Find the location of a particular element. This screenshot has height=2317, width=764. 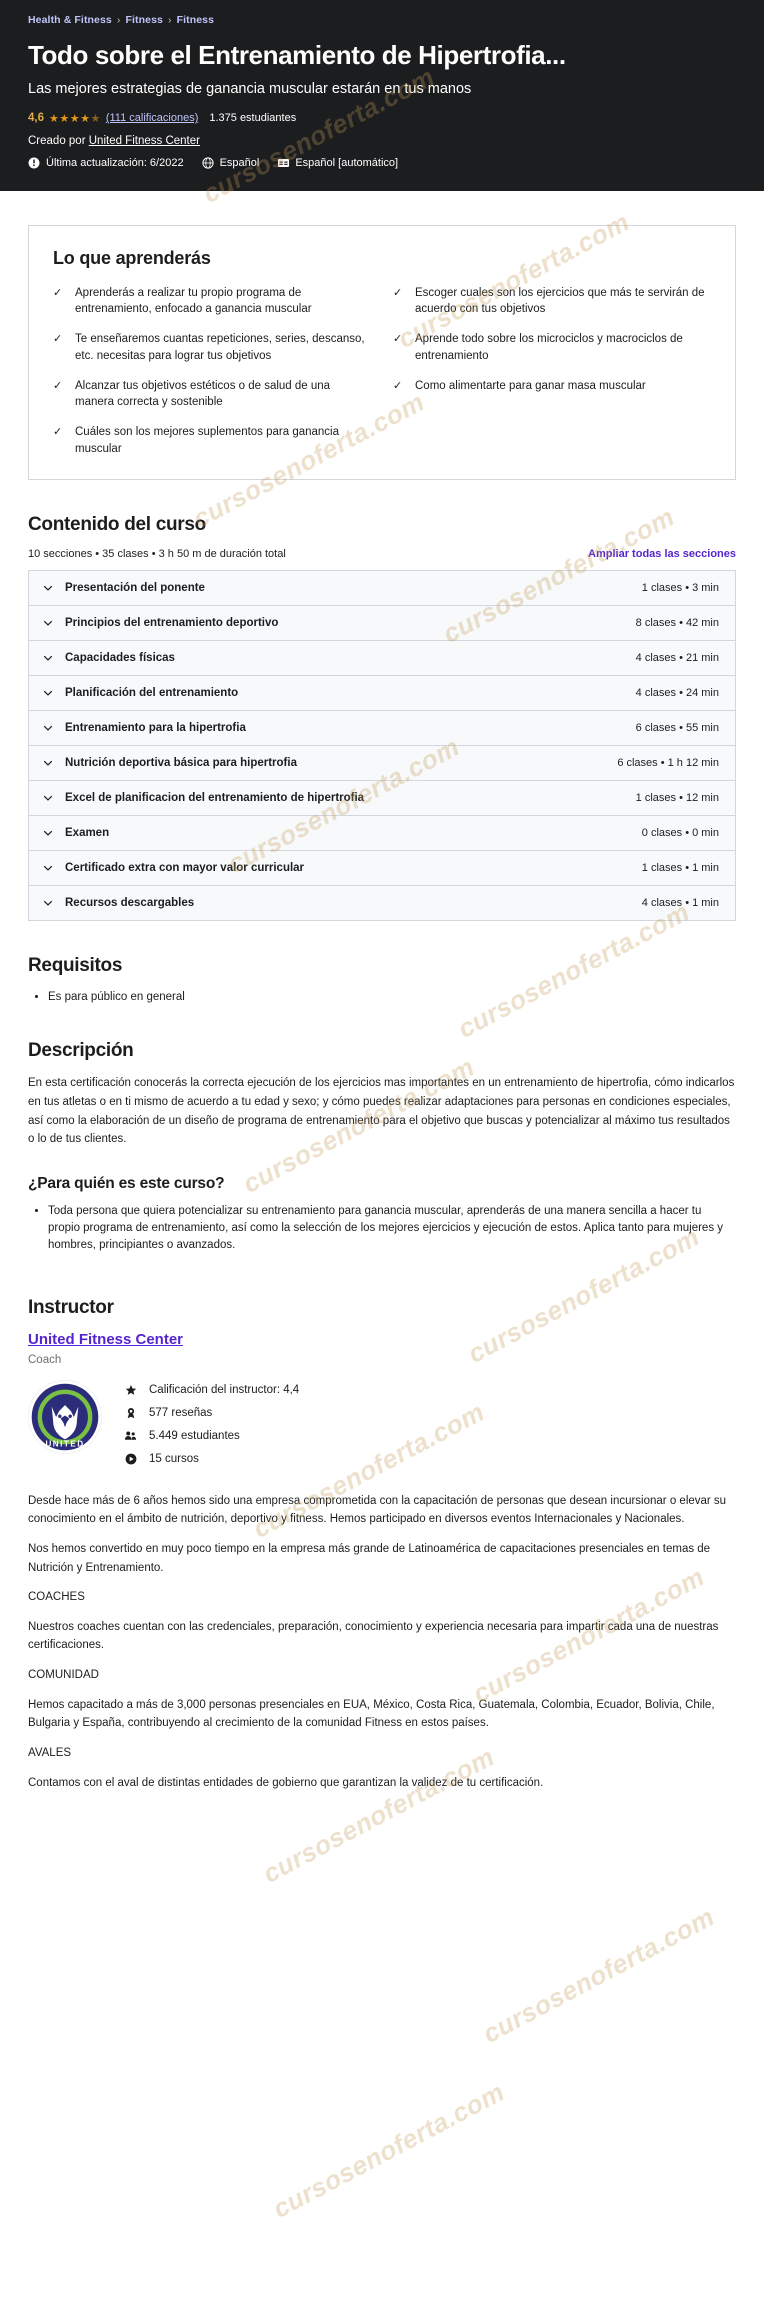

instructor-section-title: Instructor is located at coordinates (71, 1307).